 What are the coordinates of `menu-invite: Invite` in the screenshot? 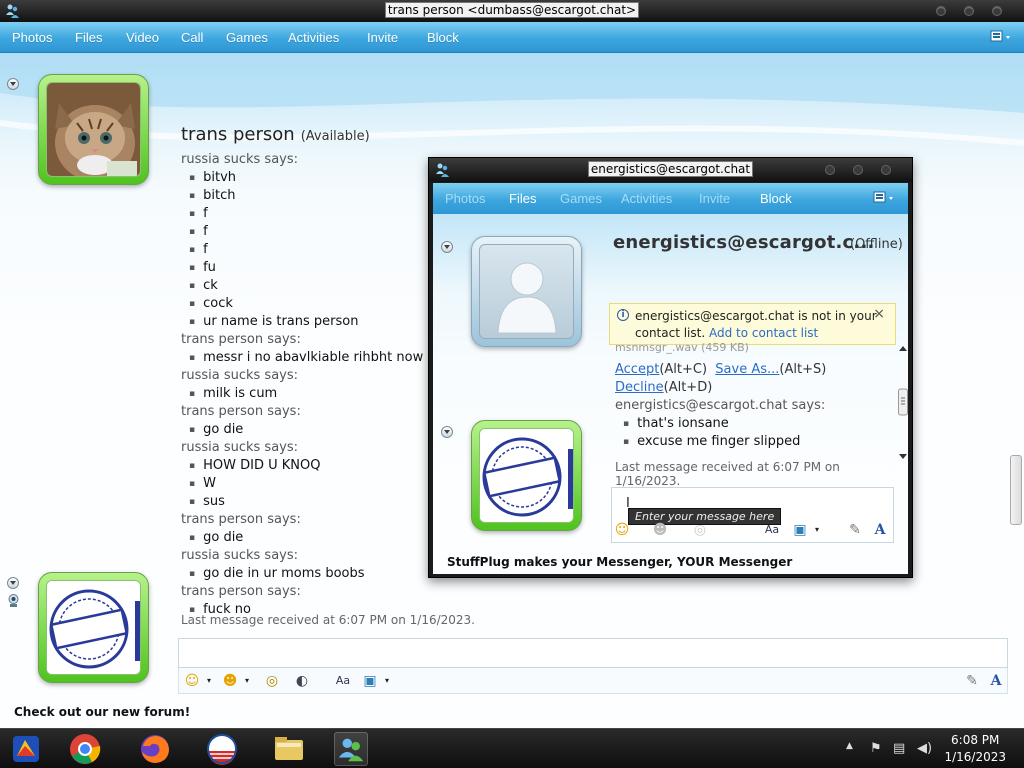 It's located at (382, 37).